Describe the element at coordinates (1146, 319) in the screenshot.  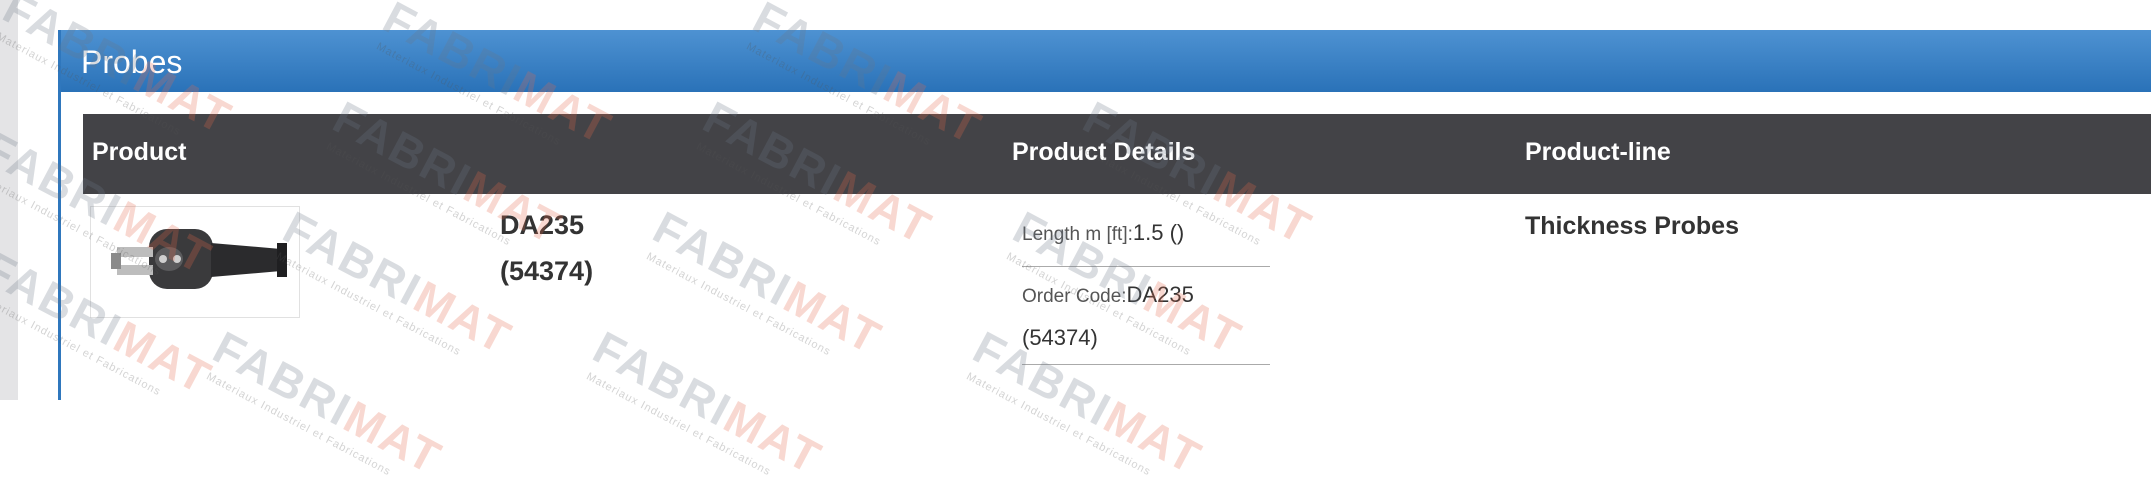
I see `detail-order-code: Order Code:DA235 (54374)` at that location.